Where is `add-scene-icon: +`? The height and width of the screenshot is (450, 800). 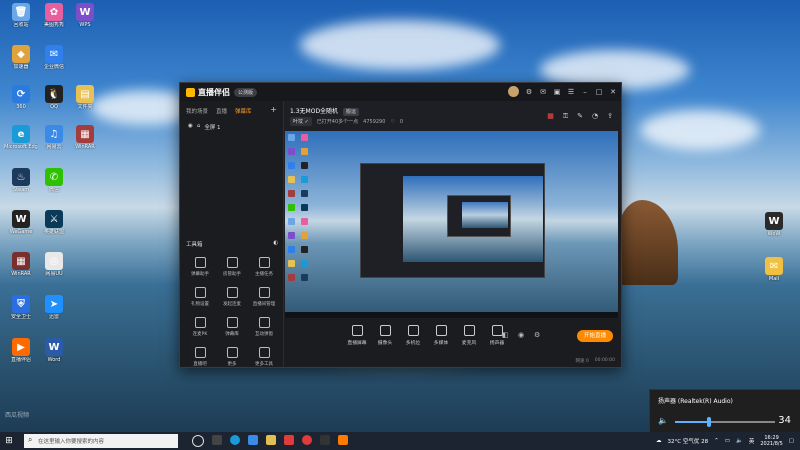
add-scene-icon: + is located at coordinates (273, 110).